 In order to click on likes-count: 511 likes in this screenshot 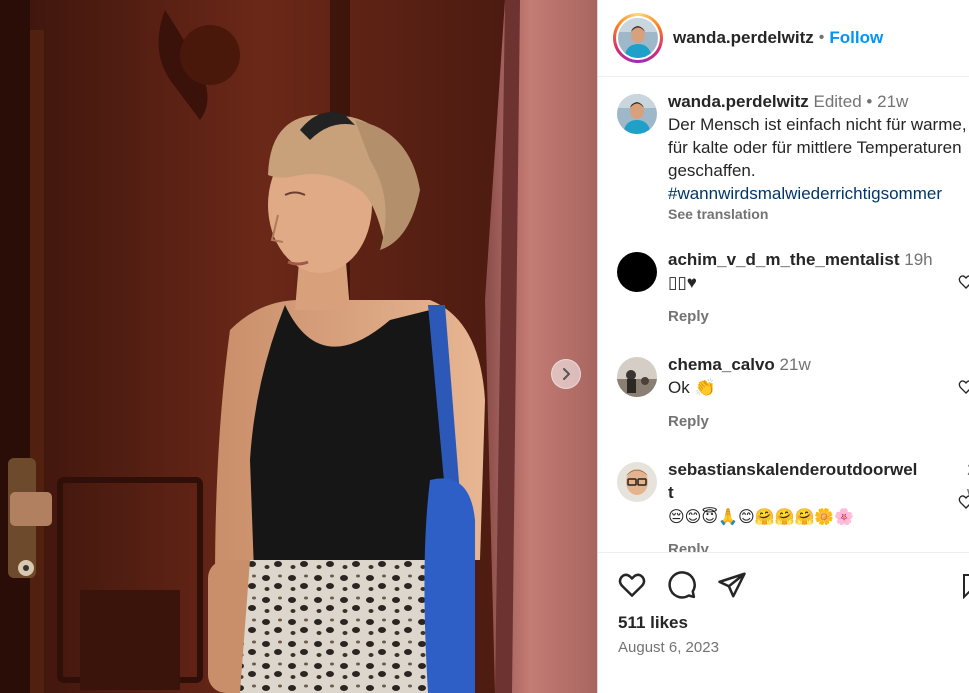, I will do `click(653, 623)`.